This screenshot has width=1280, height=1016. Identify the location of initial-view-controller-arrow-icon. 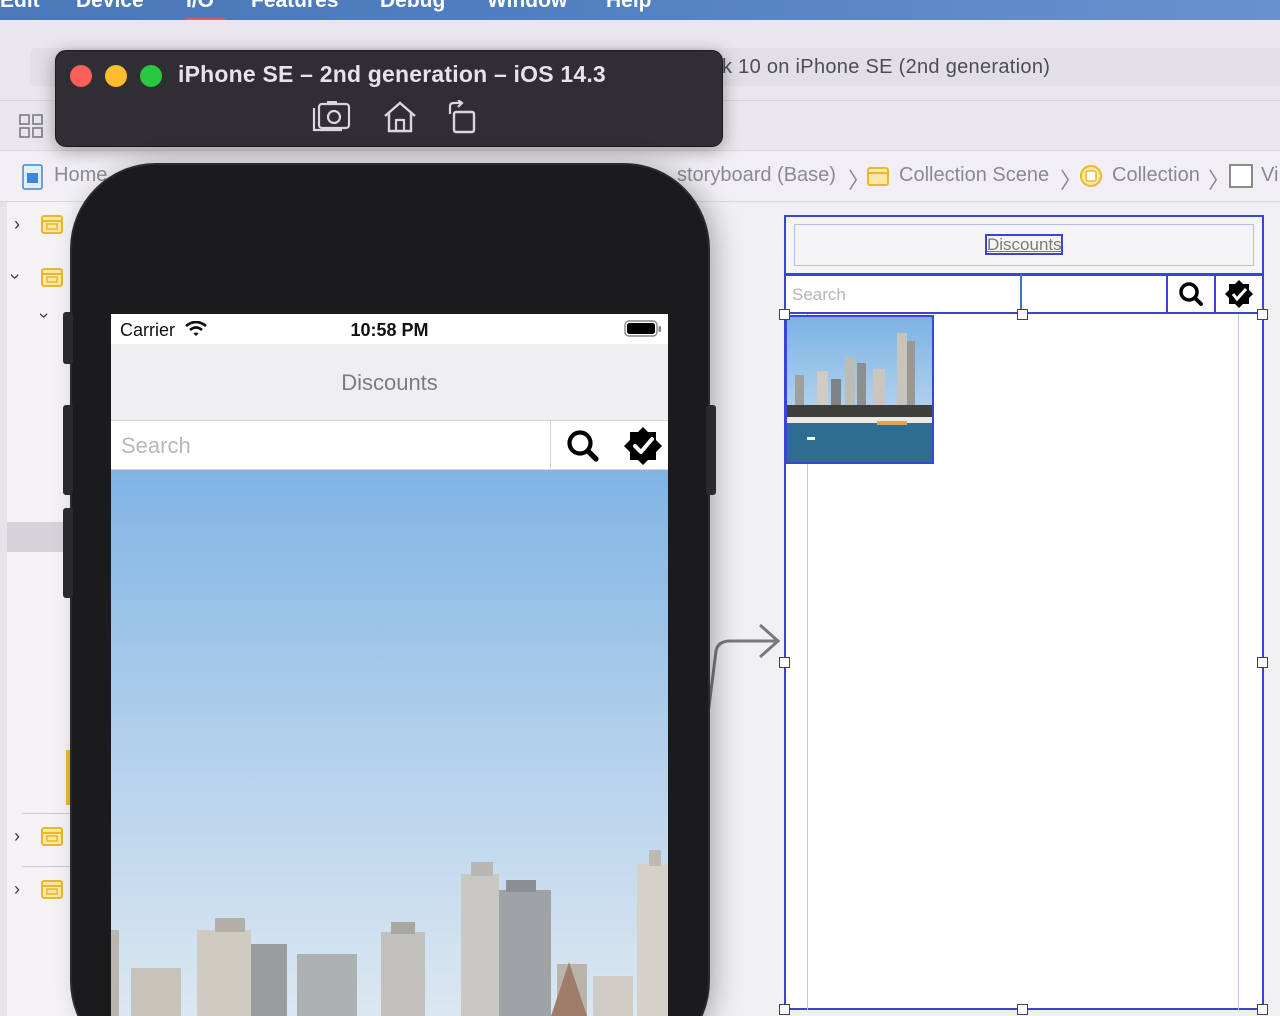
(742, 675).